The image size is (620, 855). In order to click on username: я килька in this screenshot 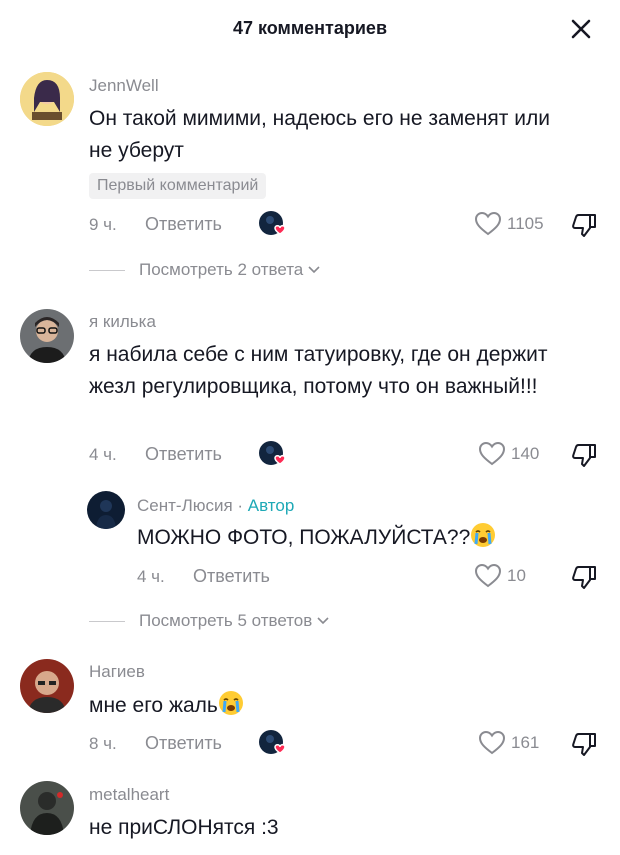, I will do `click(122, 322)`.